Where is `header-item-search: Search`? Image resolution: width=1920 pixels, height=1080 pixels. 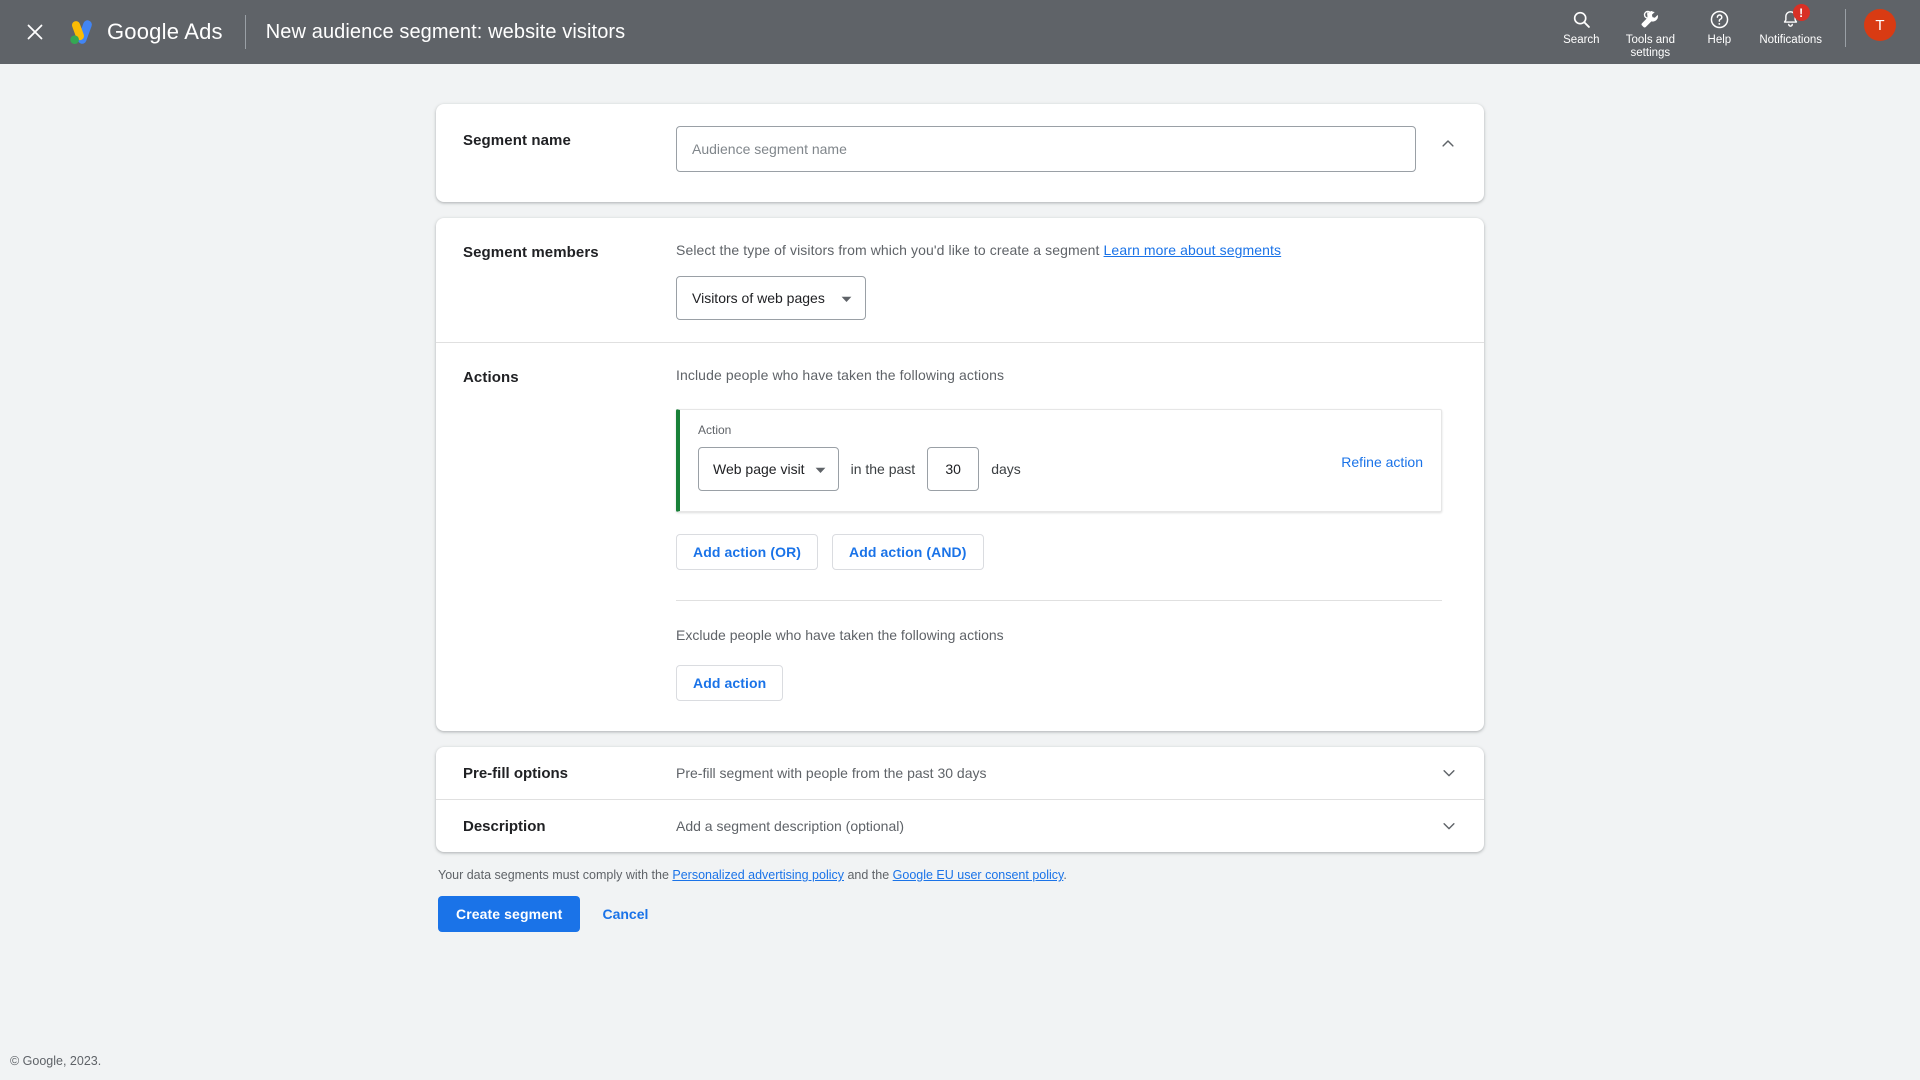 header-item-search: Search is located at coordinates (1581, 27).